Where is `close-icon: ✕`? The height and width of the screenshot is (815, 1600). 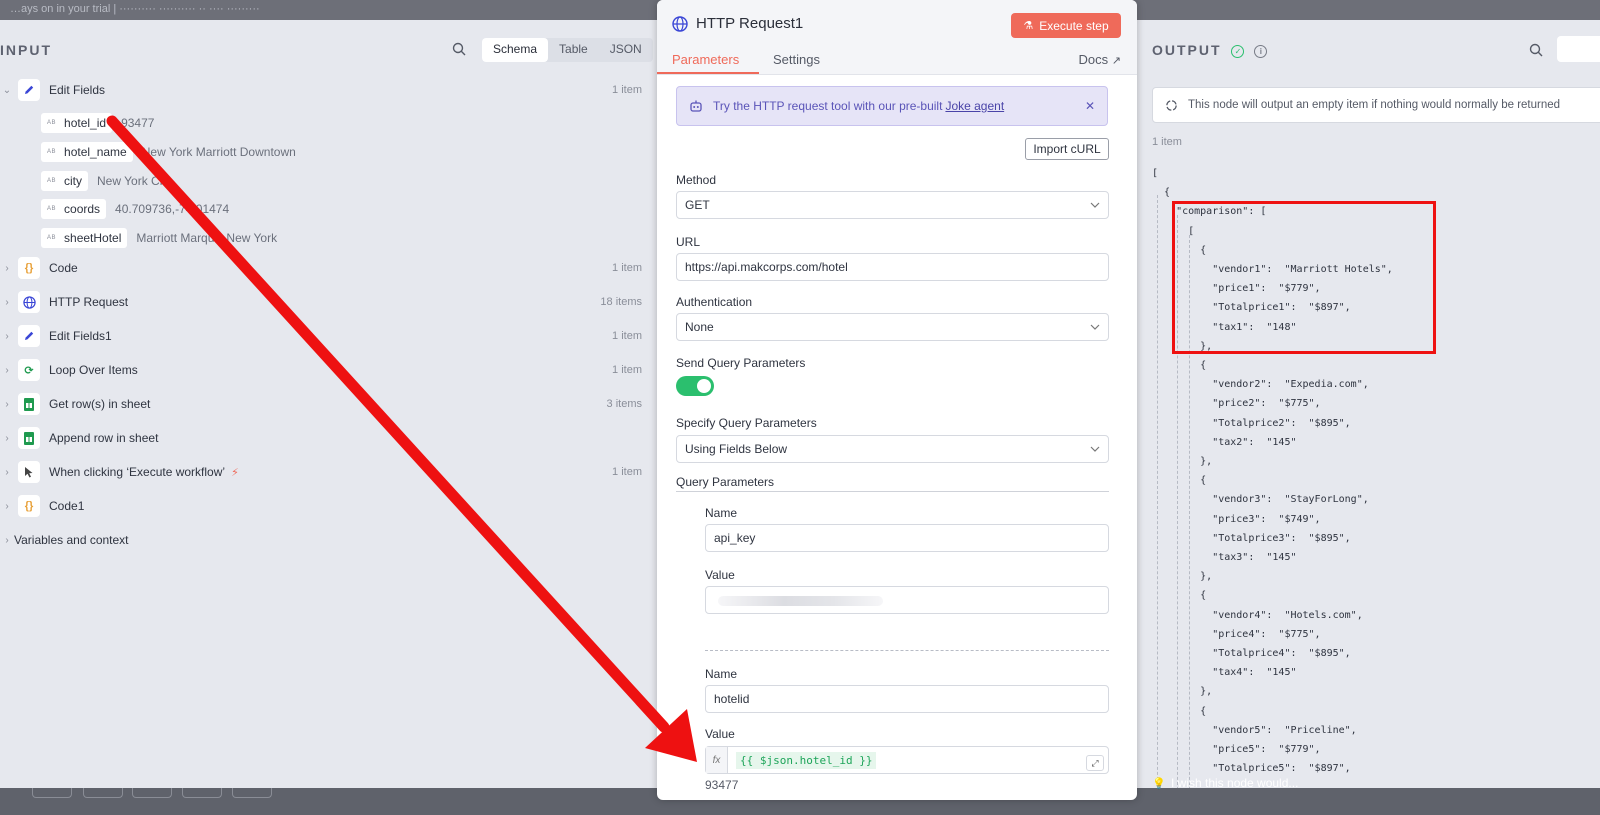 close-icon: ✕ is located at coordinates (1090, 106).